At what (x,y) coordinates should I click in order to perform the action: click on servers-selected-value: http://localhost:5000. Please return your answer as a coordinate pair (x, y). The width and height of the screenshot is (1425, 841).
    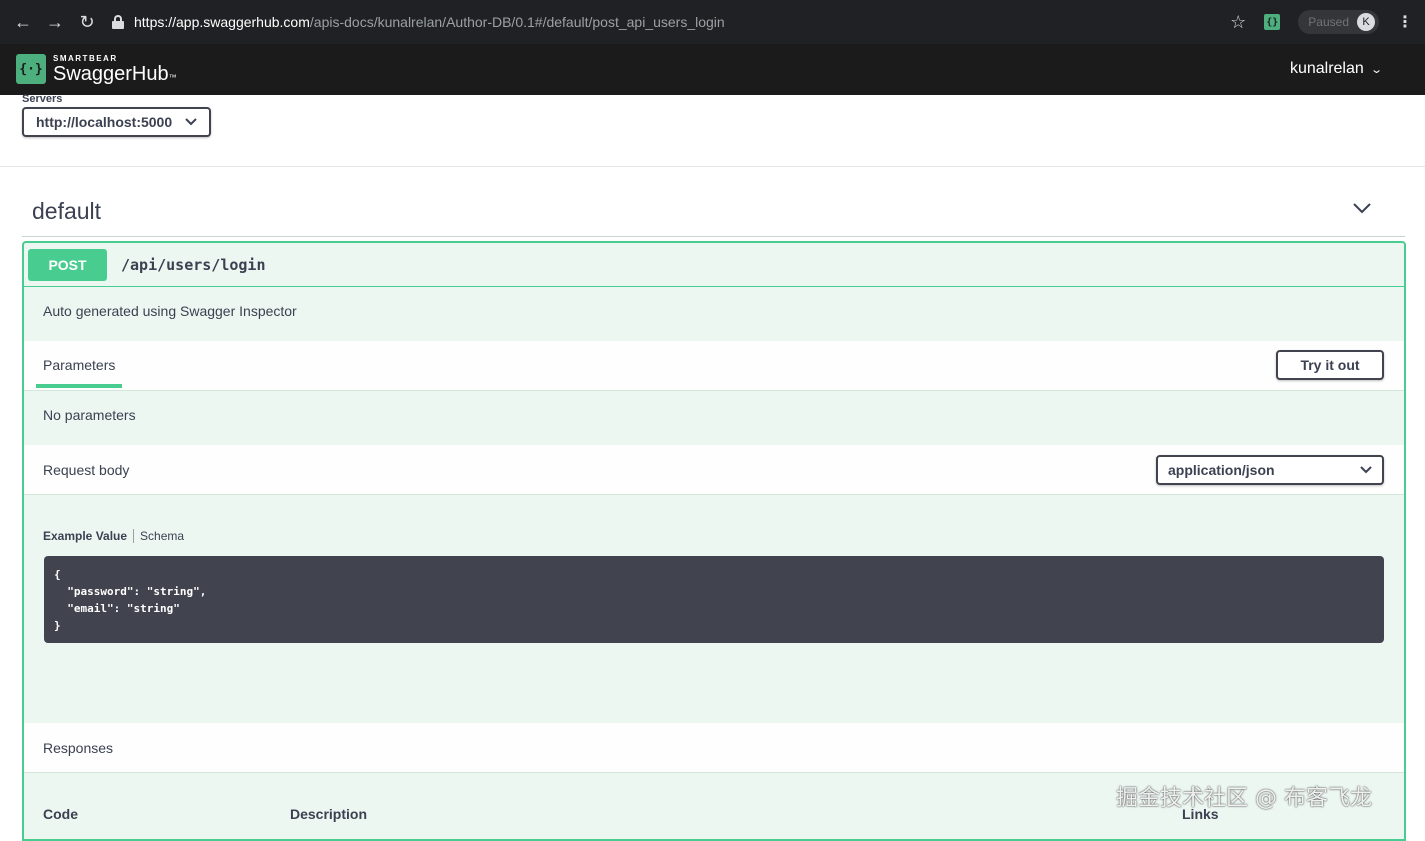
    Looking at the image, I should click on (104, 122).